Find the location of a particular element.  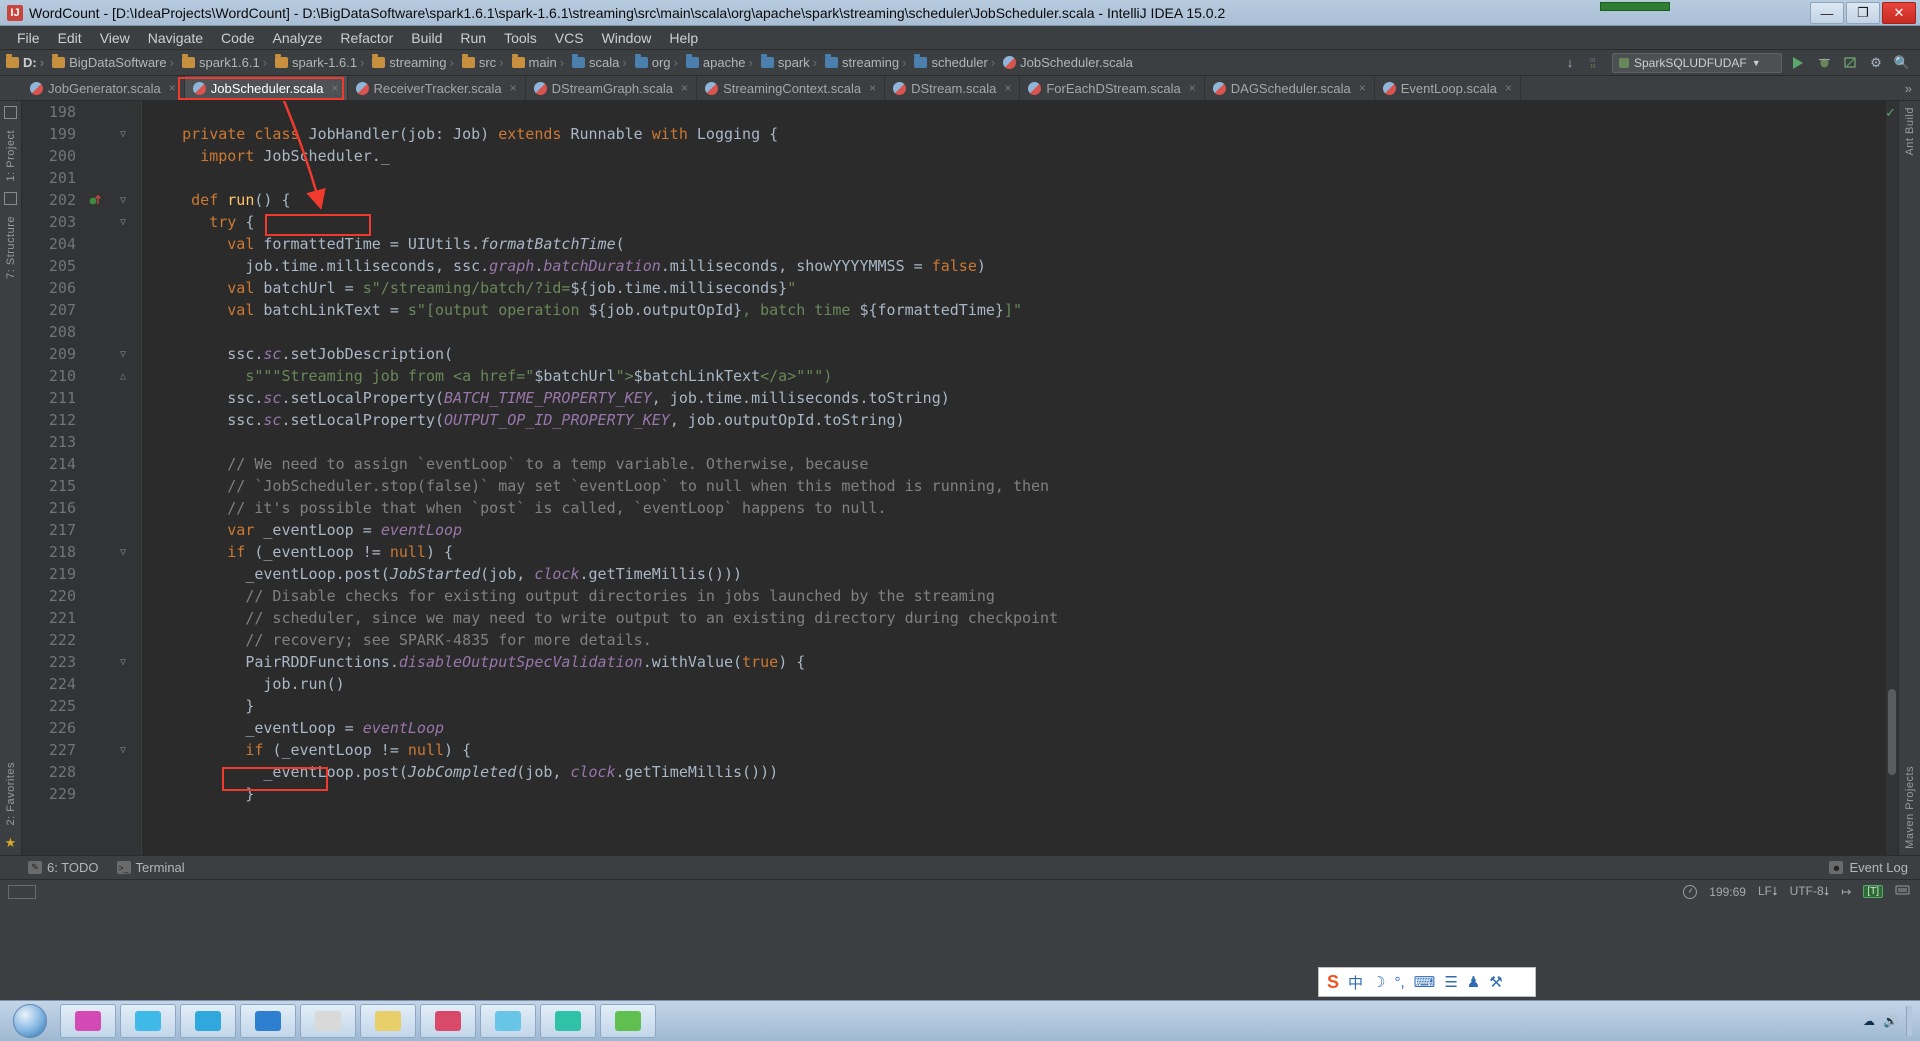

sidebar-item-project: 1: Project is located at coordinates (11, 155).